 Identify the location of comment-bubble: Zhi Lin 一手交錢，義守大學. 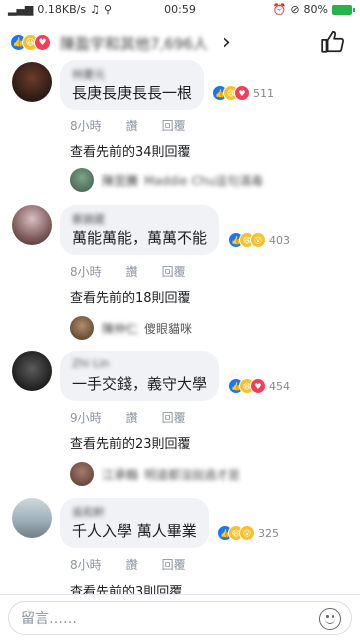
(140, 376).